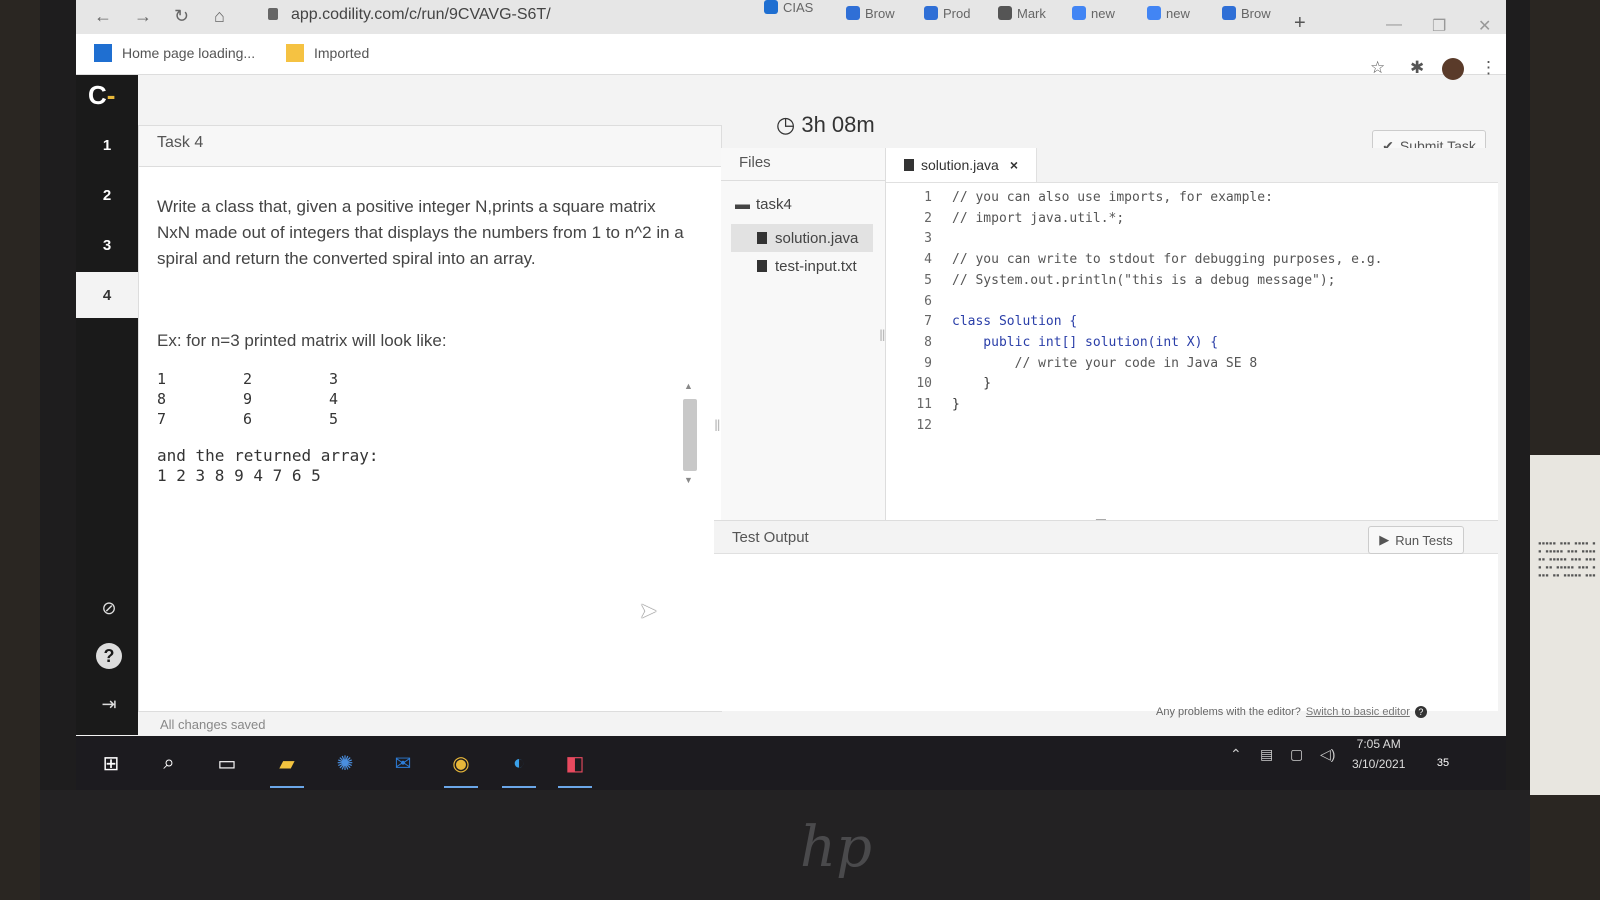  What do you see at coordinates (817, 238) in the screenshot?
I see `file-label: solution.java` at bounding box center [817, 238].